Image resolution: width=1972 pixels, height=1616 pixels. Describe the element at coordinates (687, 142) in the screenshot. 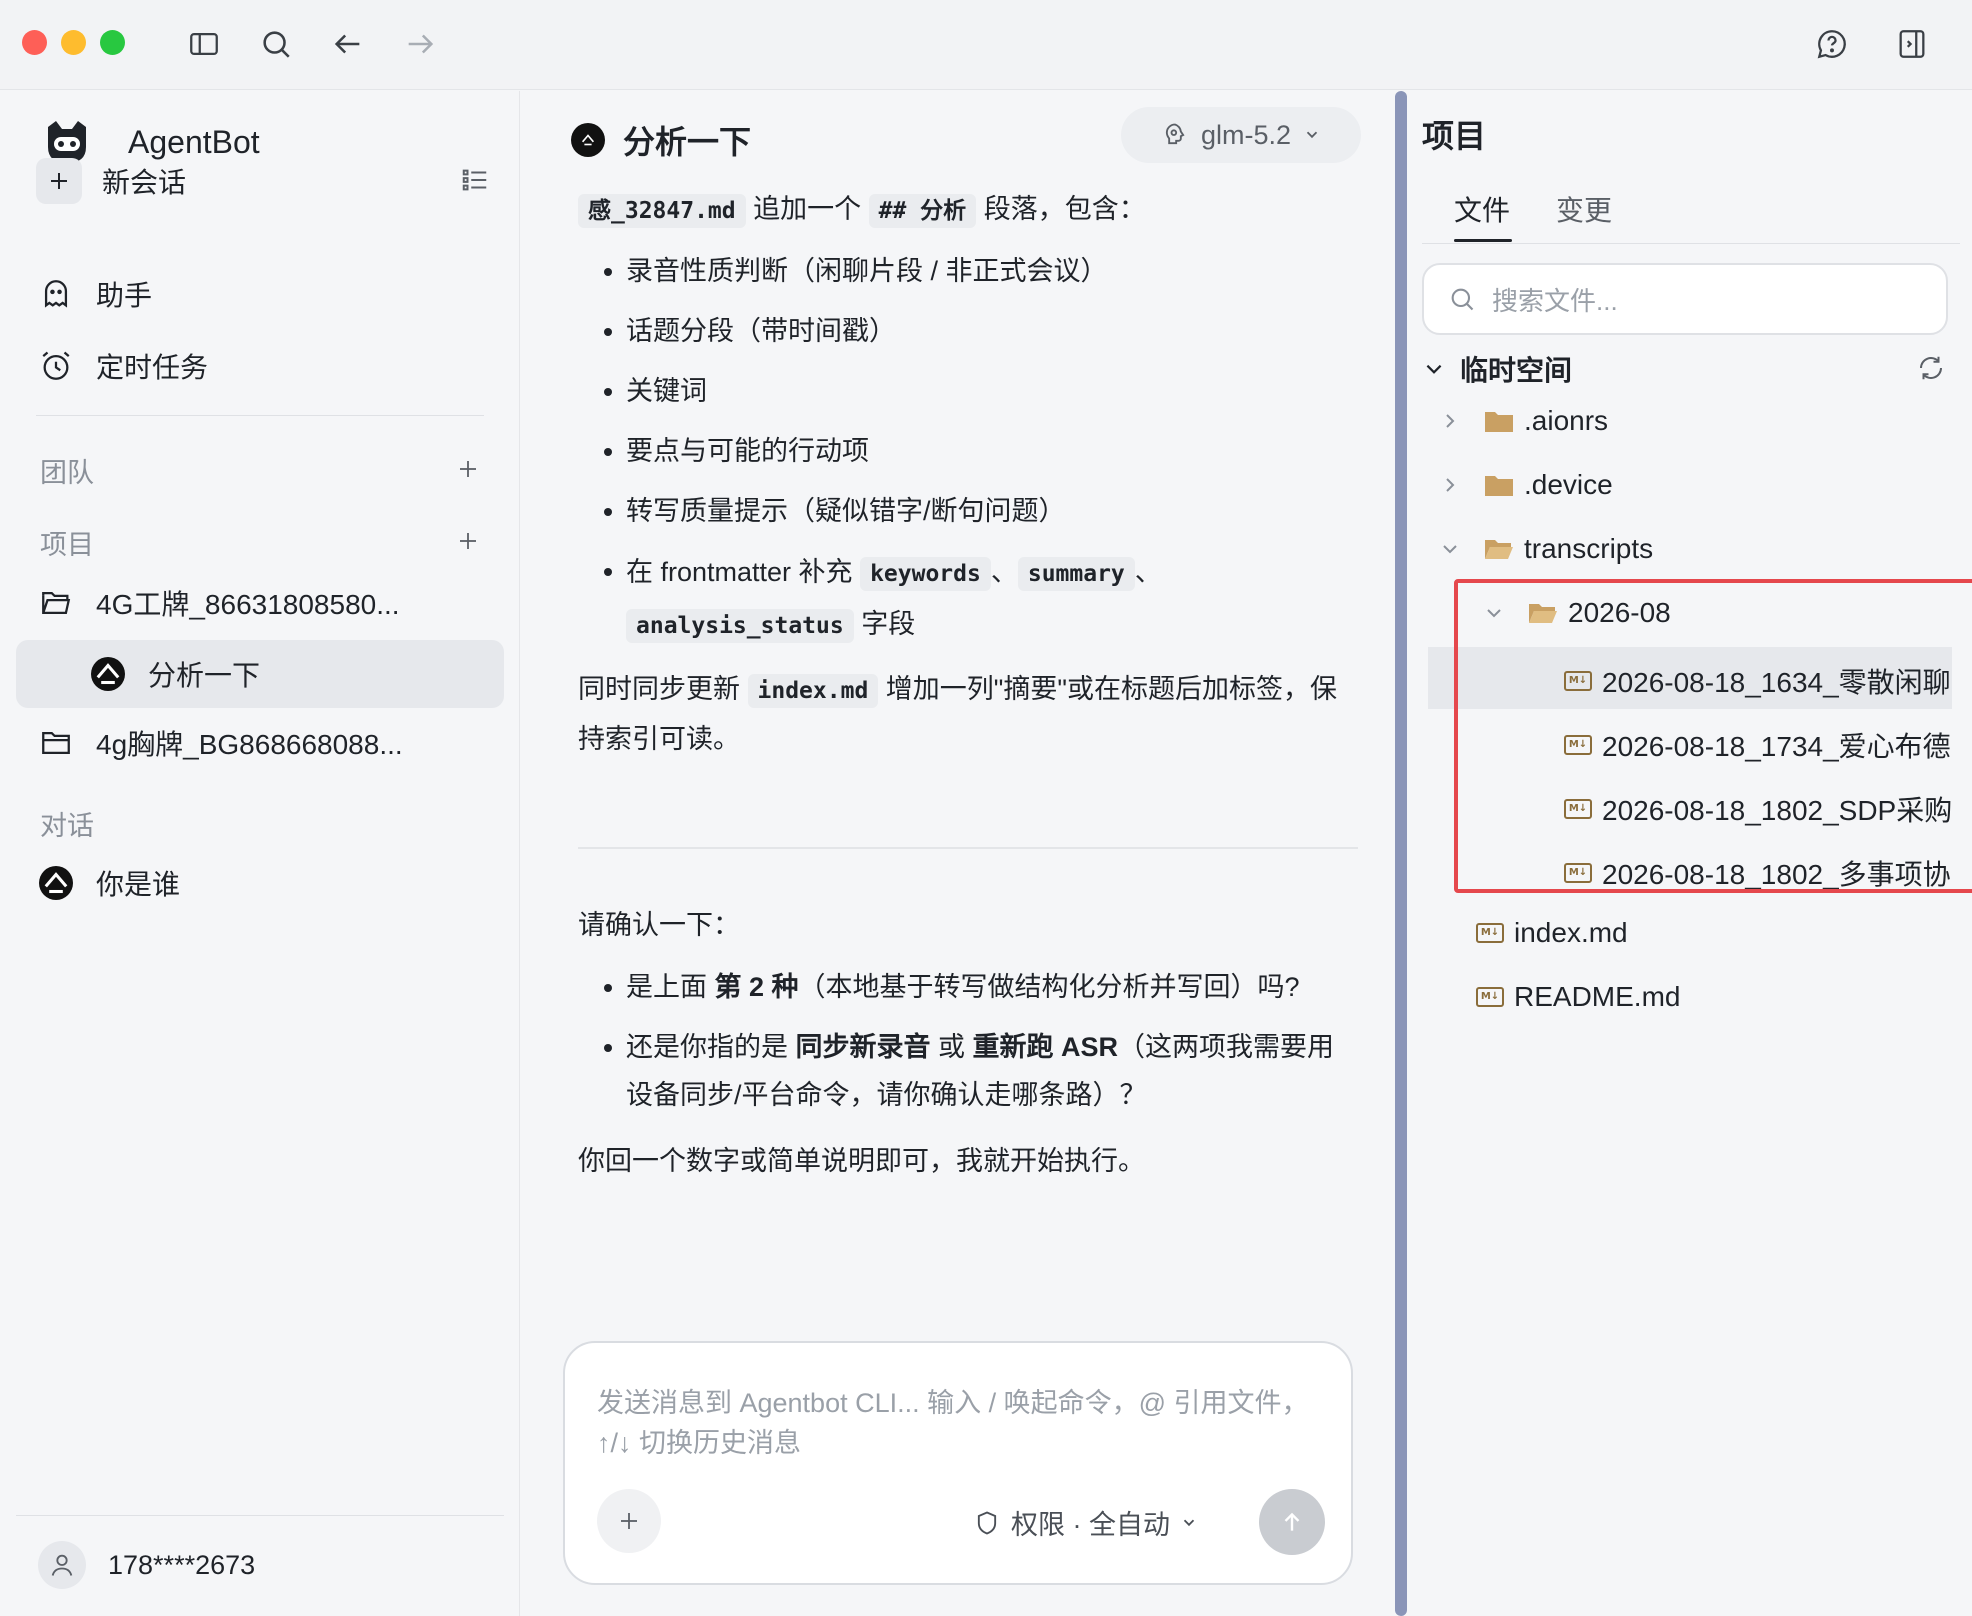

I see `chat-title: 分析一下` at that location.